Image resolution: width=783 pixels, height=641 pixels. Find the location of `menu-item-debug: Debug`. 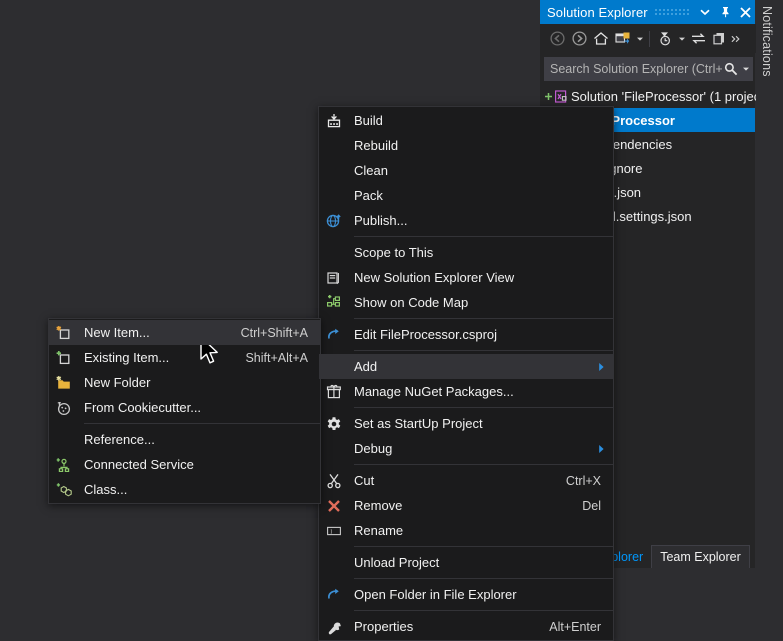

menu-item-debug: Debug is located at coordinates (466, 448).